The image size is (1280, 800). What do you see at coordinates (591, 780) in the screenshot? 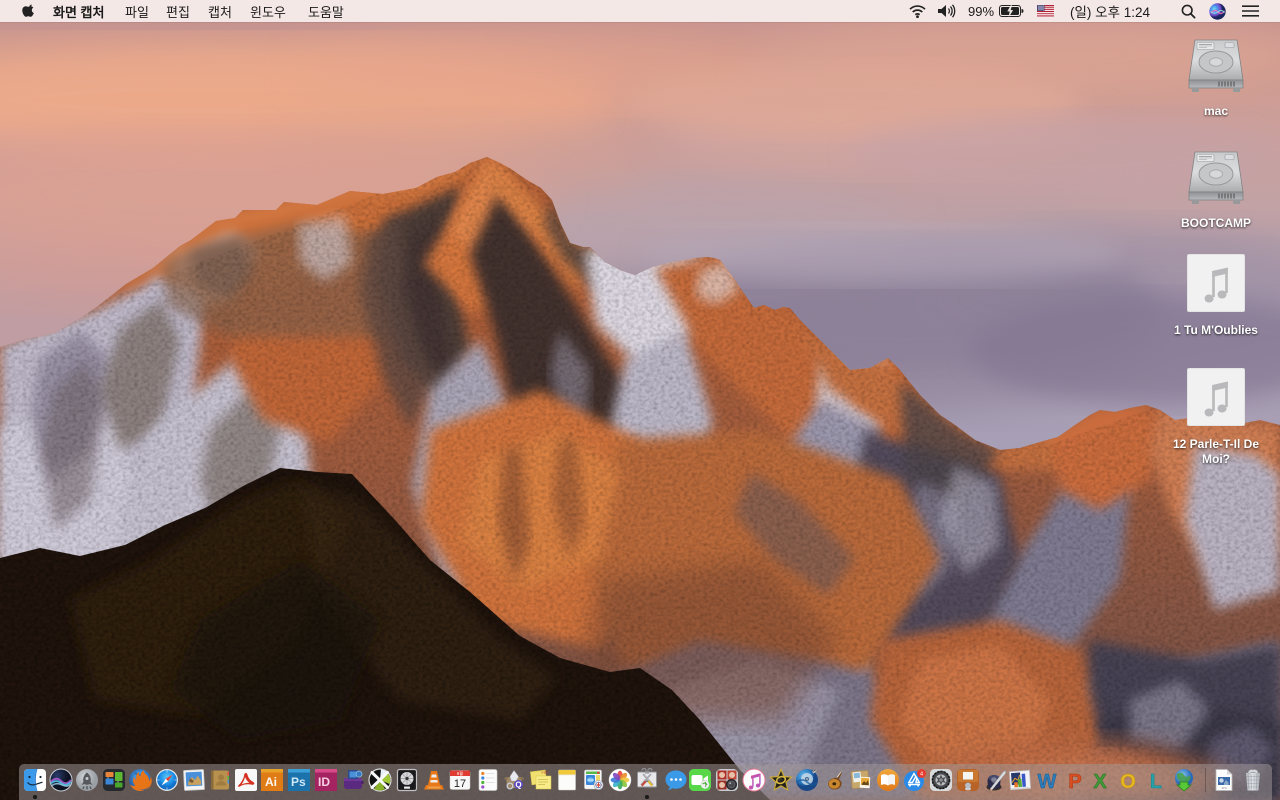
I see `svg-text: Web` at bounding box center [591, 780].